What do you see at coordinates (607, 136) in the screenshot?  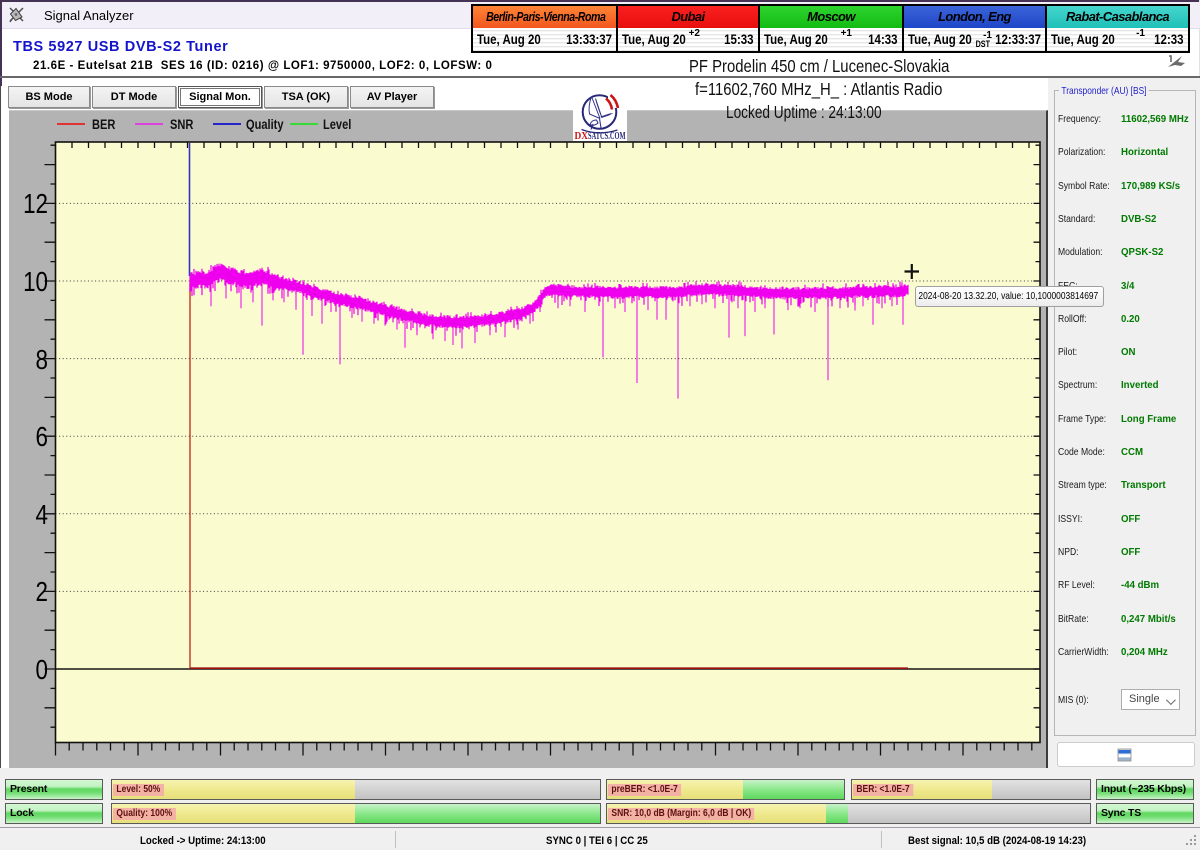 I see `svg-text: SATCS.COM` at bounding box center [607, 136].